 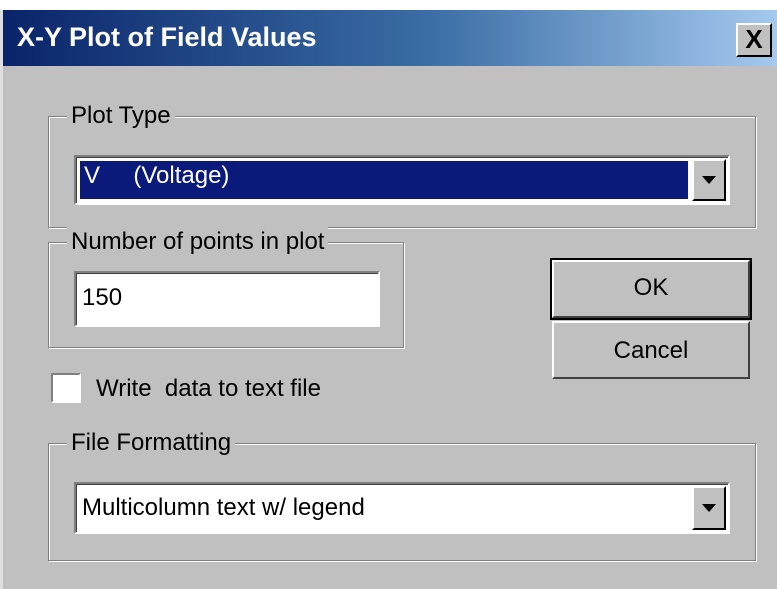 What do you see at coordinates (121, 116) in the screenshot?
I see `plot-type-legend: Plot Type` at bounding box center [121, 116].